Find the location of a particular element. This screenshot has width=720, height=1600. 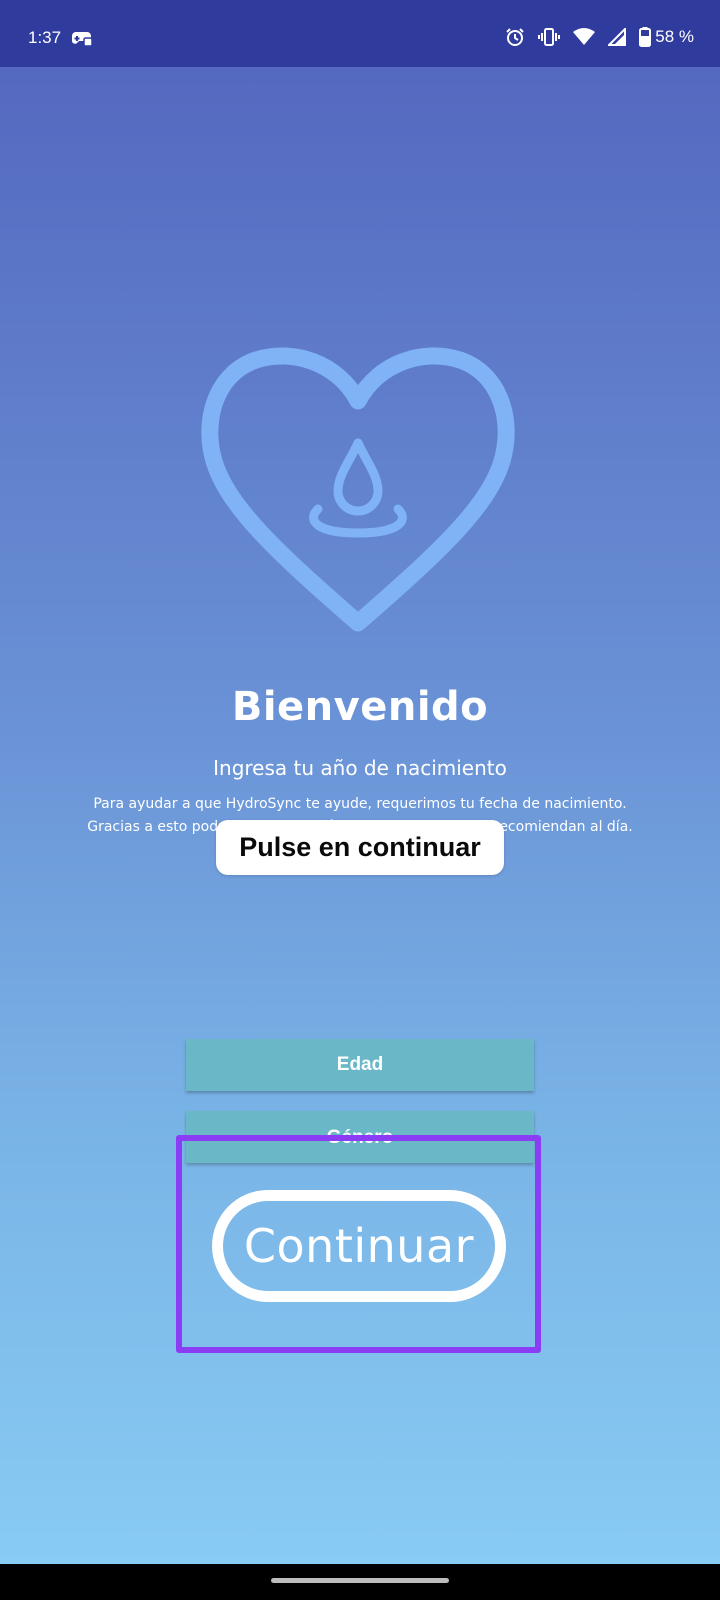

continue-button: Continuar is located at coordinates (359, 1246).